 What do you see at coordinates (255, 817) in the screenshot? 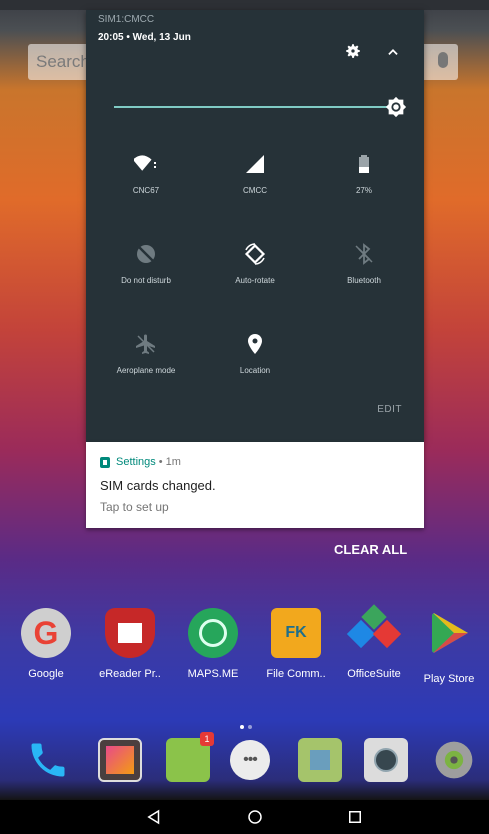
I see `home-icon` at bounding box center [255, 817].